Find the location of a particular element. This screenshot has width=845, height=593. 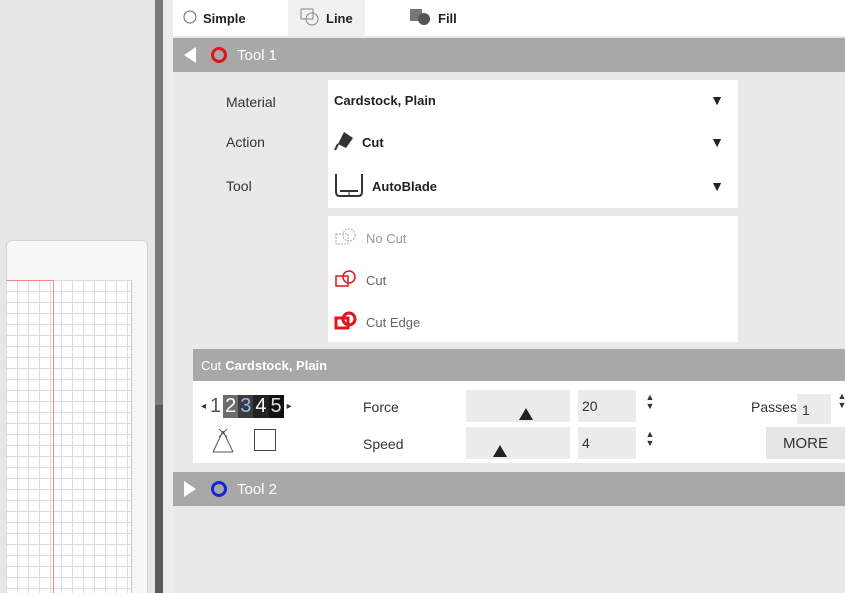

force-slider is located at coordinates (518, 406).